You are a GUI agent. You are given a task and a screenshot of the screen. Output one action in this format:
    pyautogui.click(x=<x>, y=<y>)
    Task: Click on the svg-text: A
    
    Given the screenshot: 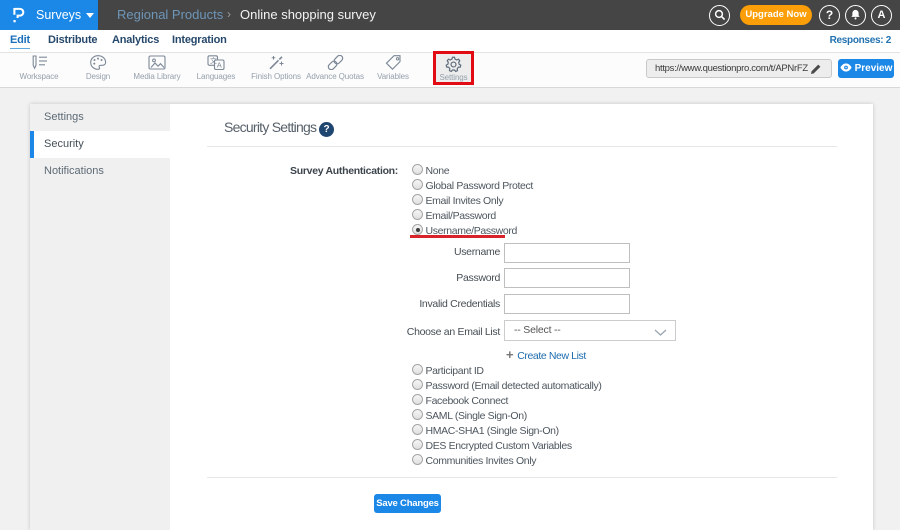 What is the action you would take?
    pyautogui.click(x=219, y=65)
    